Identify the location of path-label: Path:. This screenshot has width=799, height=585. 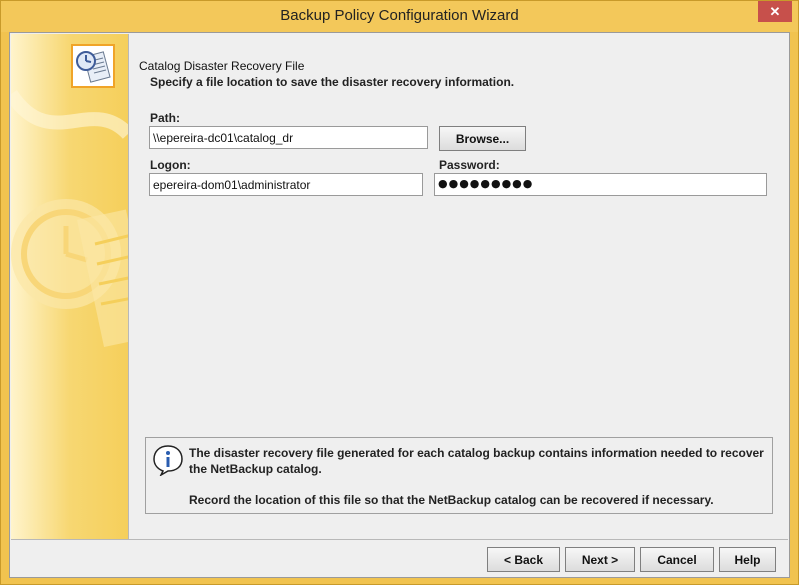
(165, 118).